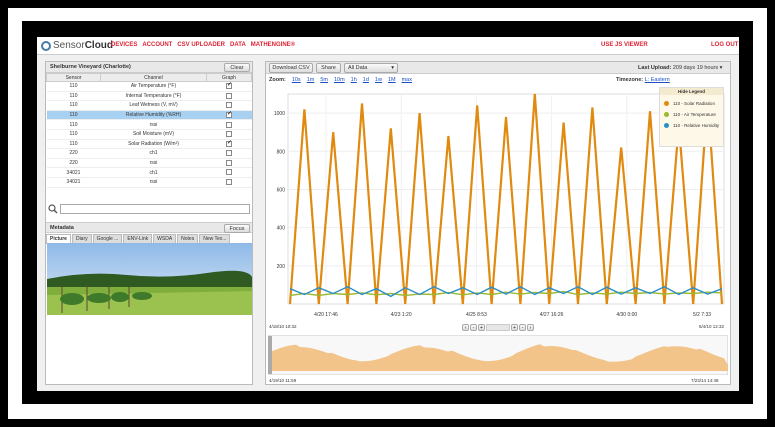 Image resolution: width=775 pixels, height=427 pixels. I want to click on navigator-handle-left, so click(270, 355).